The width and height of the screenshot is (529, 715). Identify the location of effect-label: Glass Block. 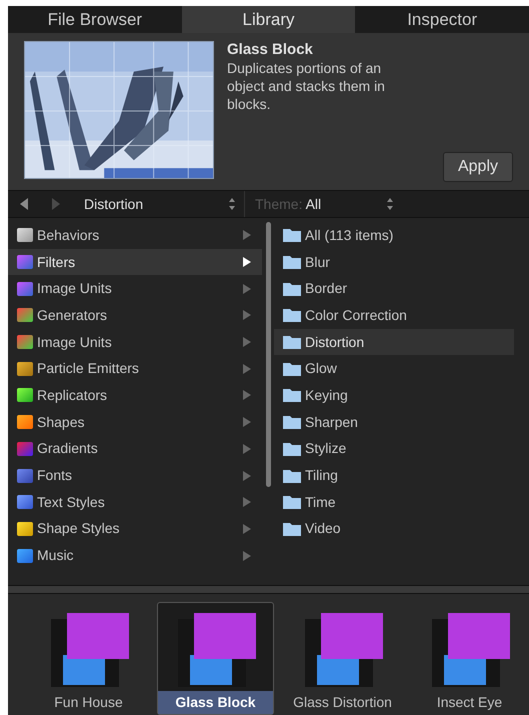
(215, 702).